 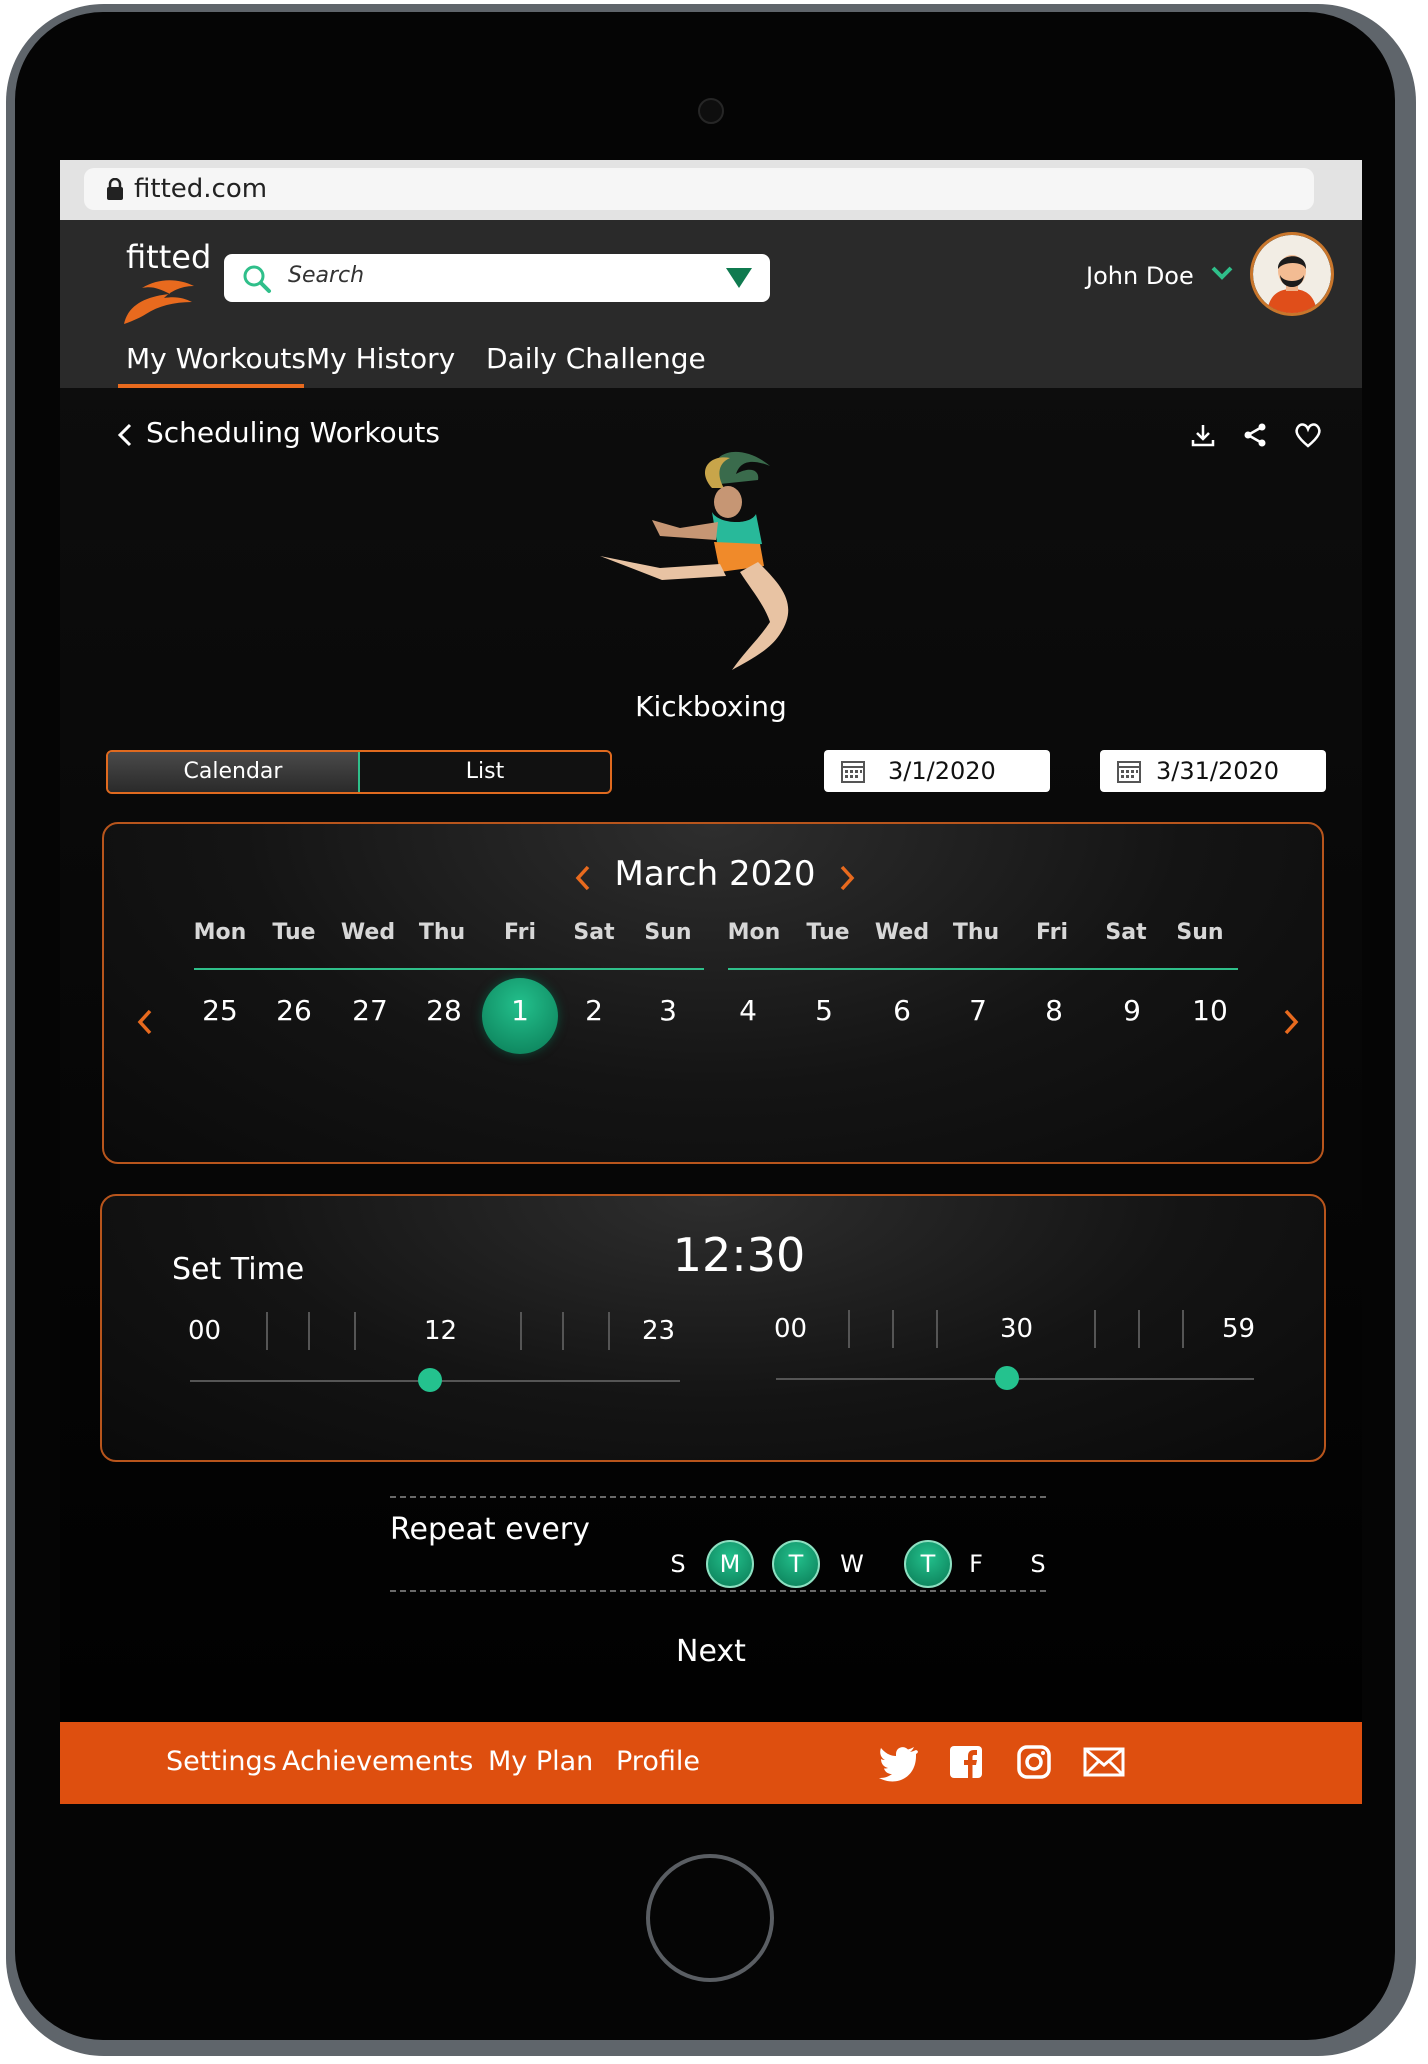 I want to click on date-cell: 25, so click(x=220, y=1010).